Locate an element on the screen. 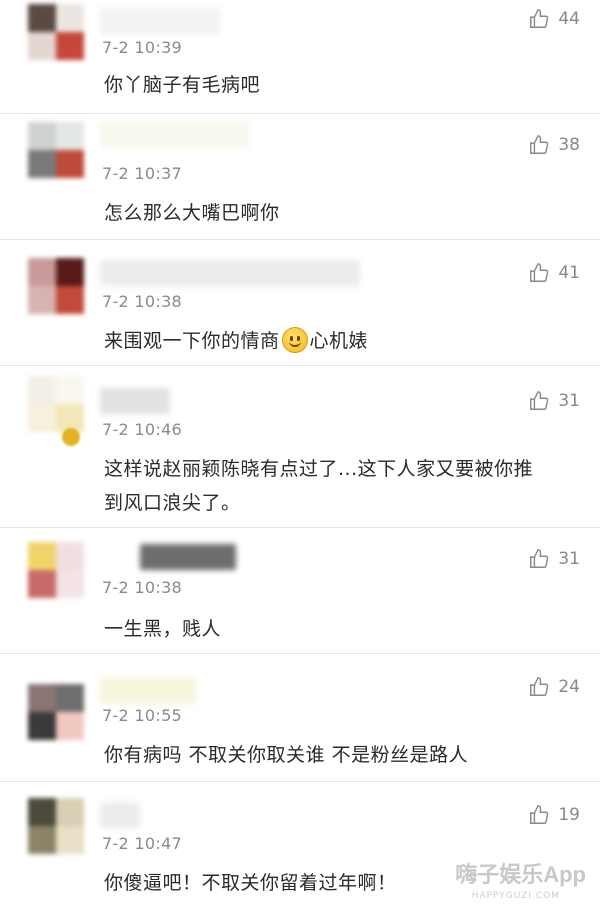 This screenshot has height=911, width=600. like-button: 24 is located at coordinates (554, 687).